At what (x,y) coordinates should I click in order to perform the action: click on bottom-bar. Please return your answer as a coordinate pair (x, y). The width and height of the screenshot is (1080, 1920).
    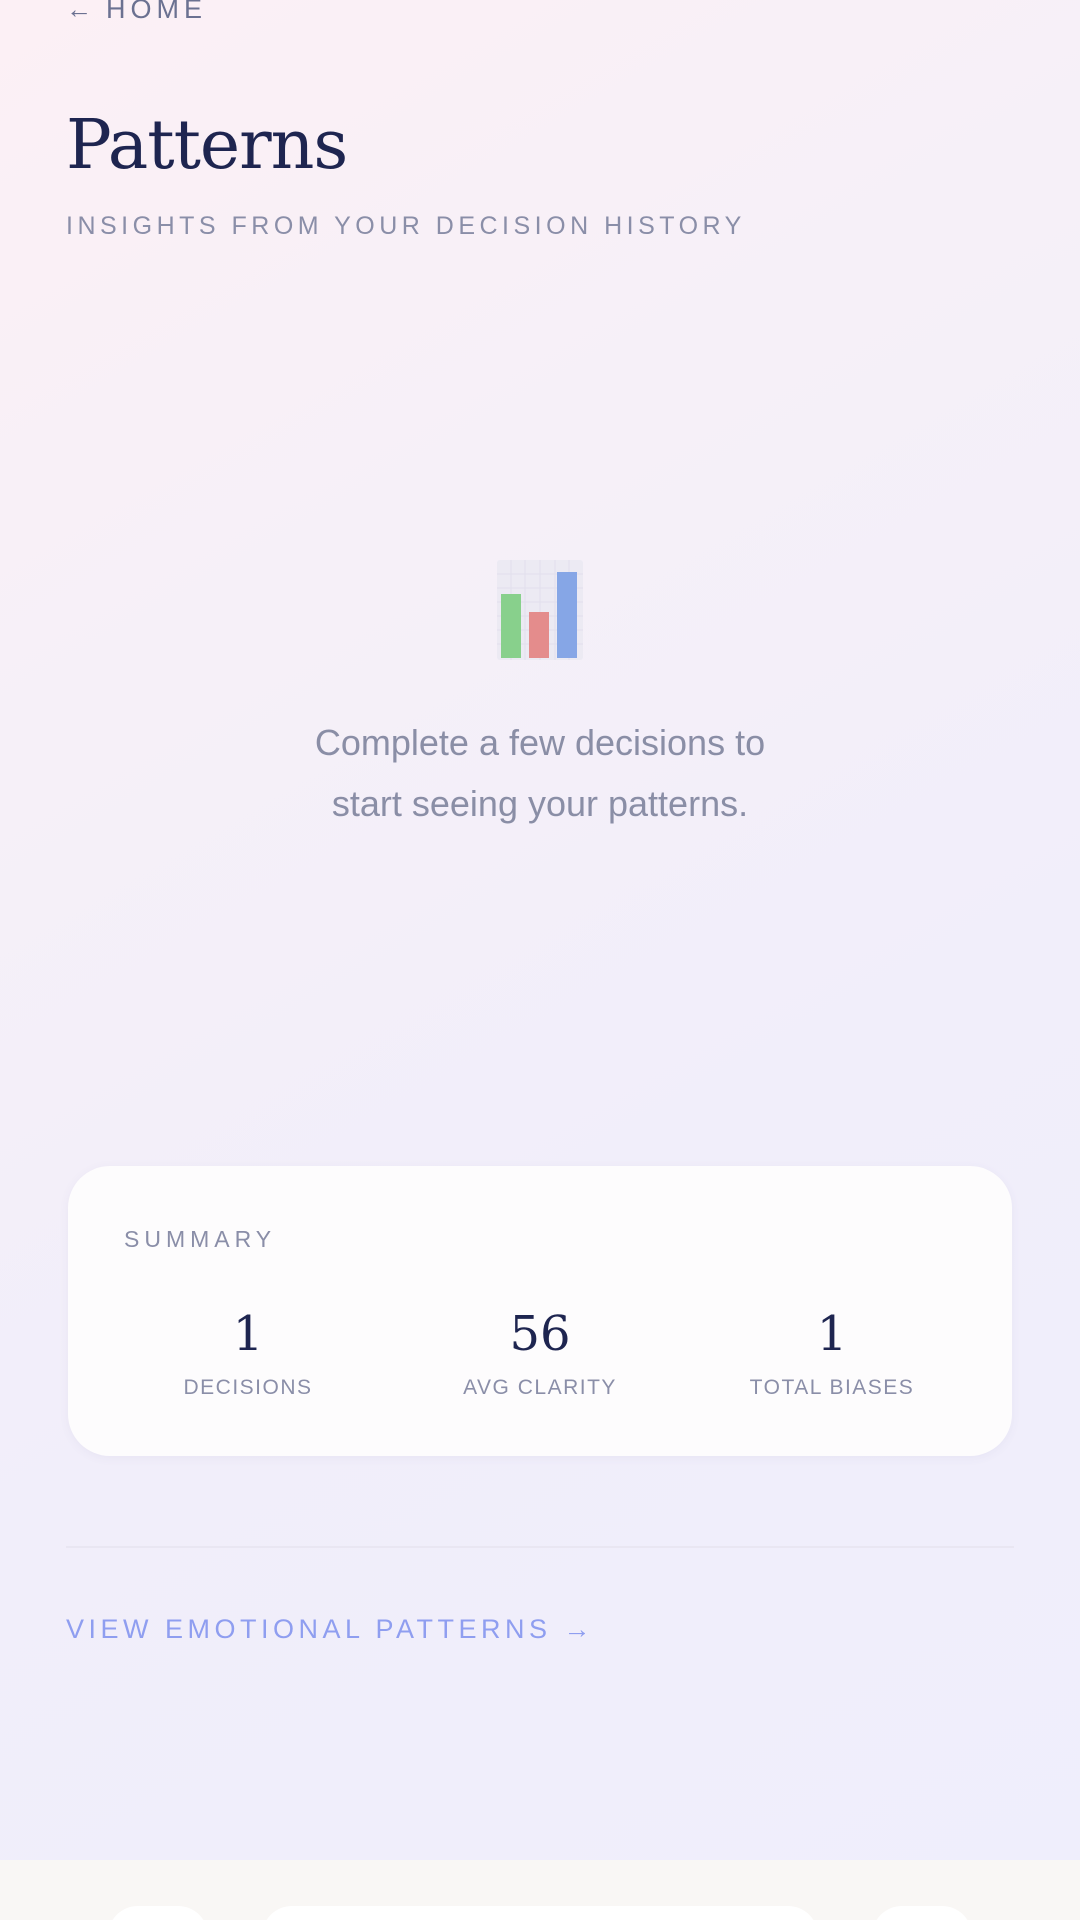
    Looking at the image, I should click on (540, 1890).